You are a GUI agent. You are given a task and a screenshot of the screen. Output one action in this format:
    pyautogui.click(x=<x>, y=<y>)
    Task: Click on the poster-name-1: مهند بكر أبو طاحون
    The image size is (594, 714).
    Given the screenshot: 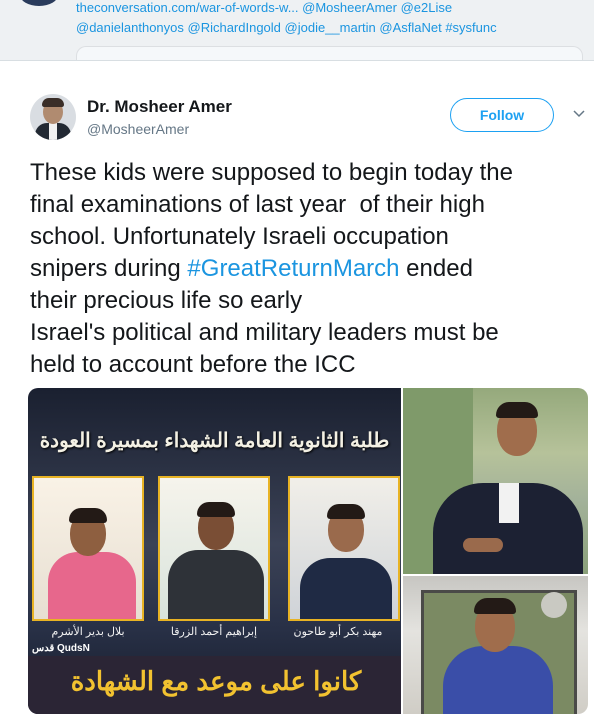 What is the action you would take?
    pyautogui.click(x=338, y=632)
    